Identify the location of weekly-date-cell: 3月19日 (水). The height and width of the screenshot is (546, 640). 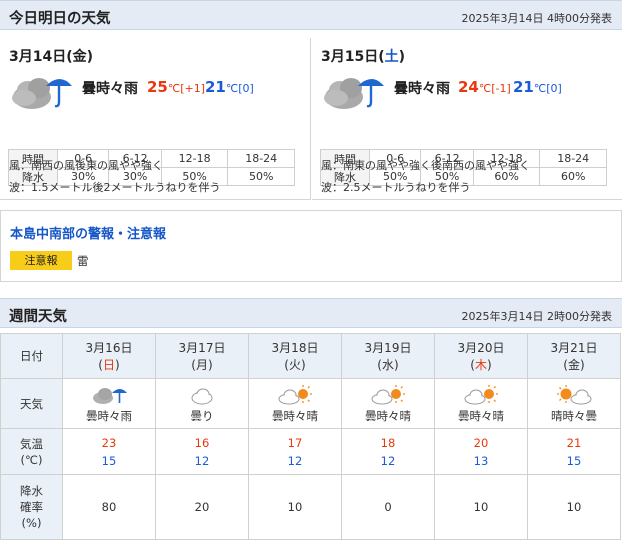
(388, 356).